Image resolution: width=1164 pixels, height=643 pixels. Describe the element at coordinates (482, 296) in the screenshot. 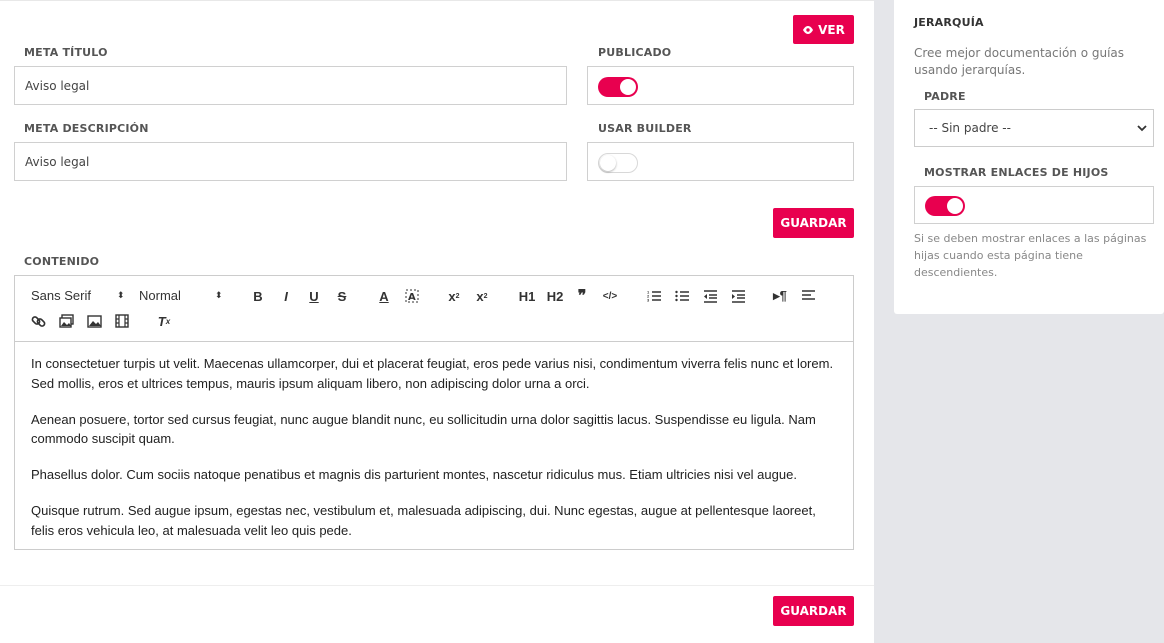

I see `superscript-icon: x2` at that location.